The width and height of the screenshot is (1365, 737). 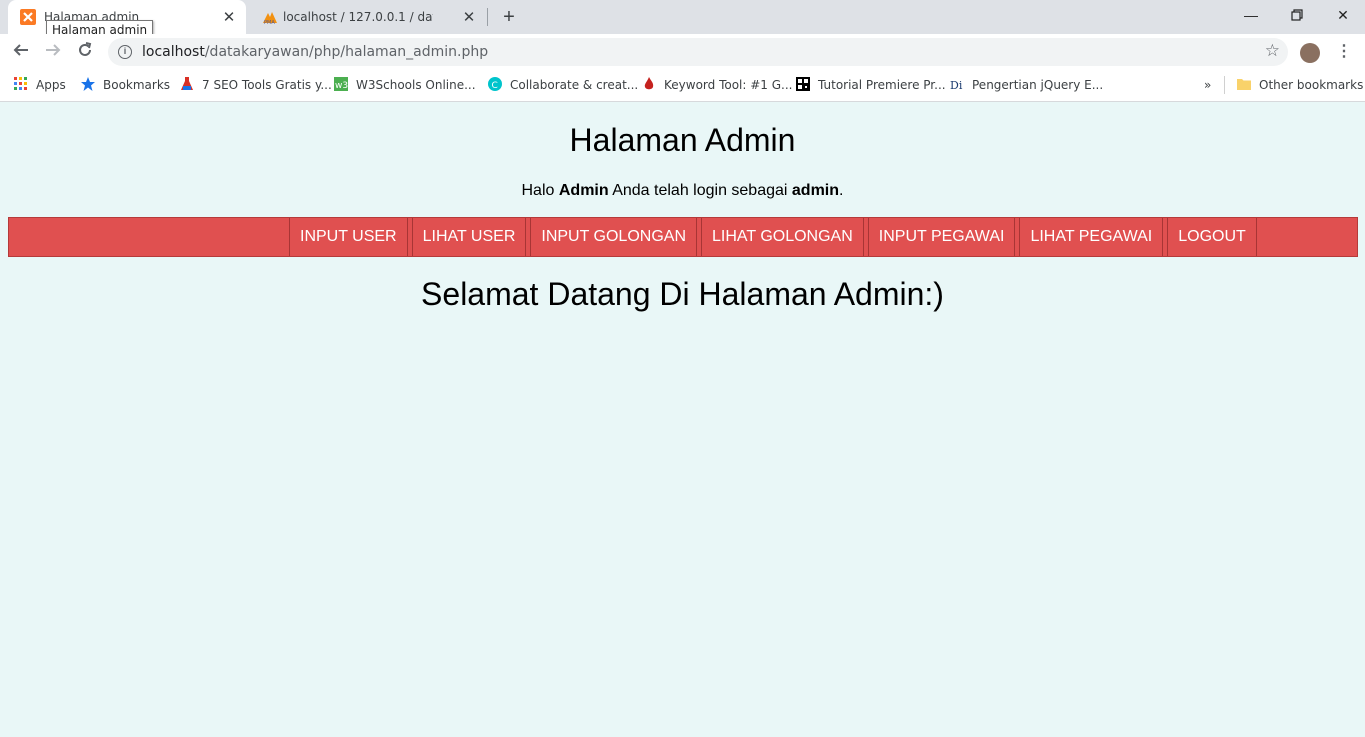 I want to click on svg-text: C, so click(x=495, y=86).